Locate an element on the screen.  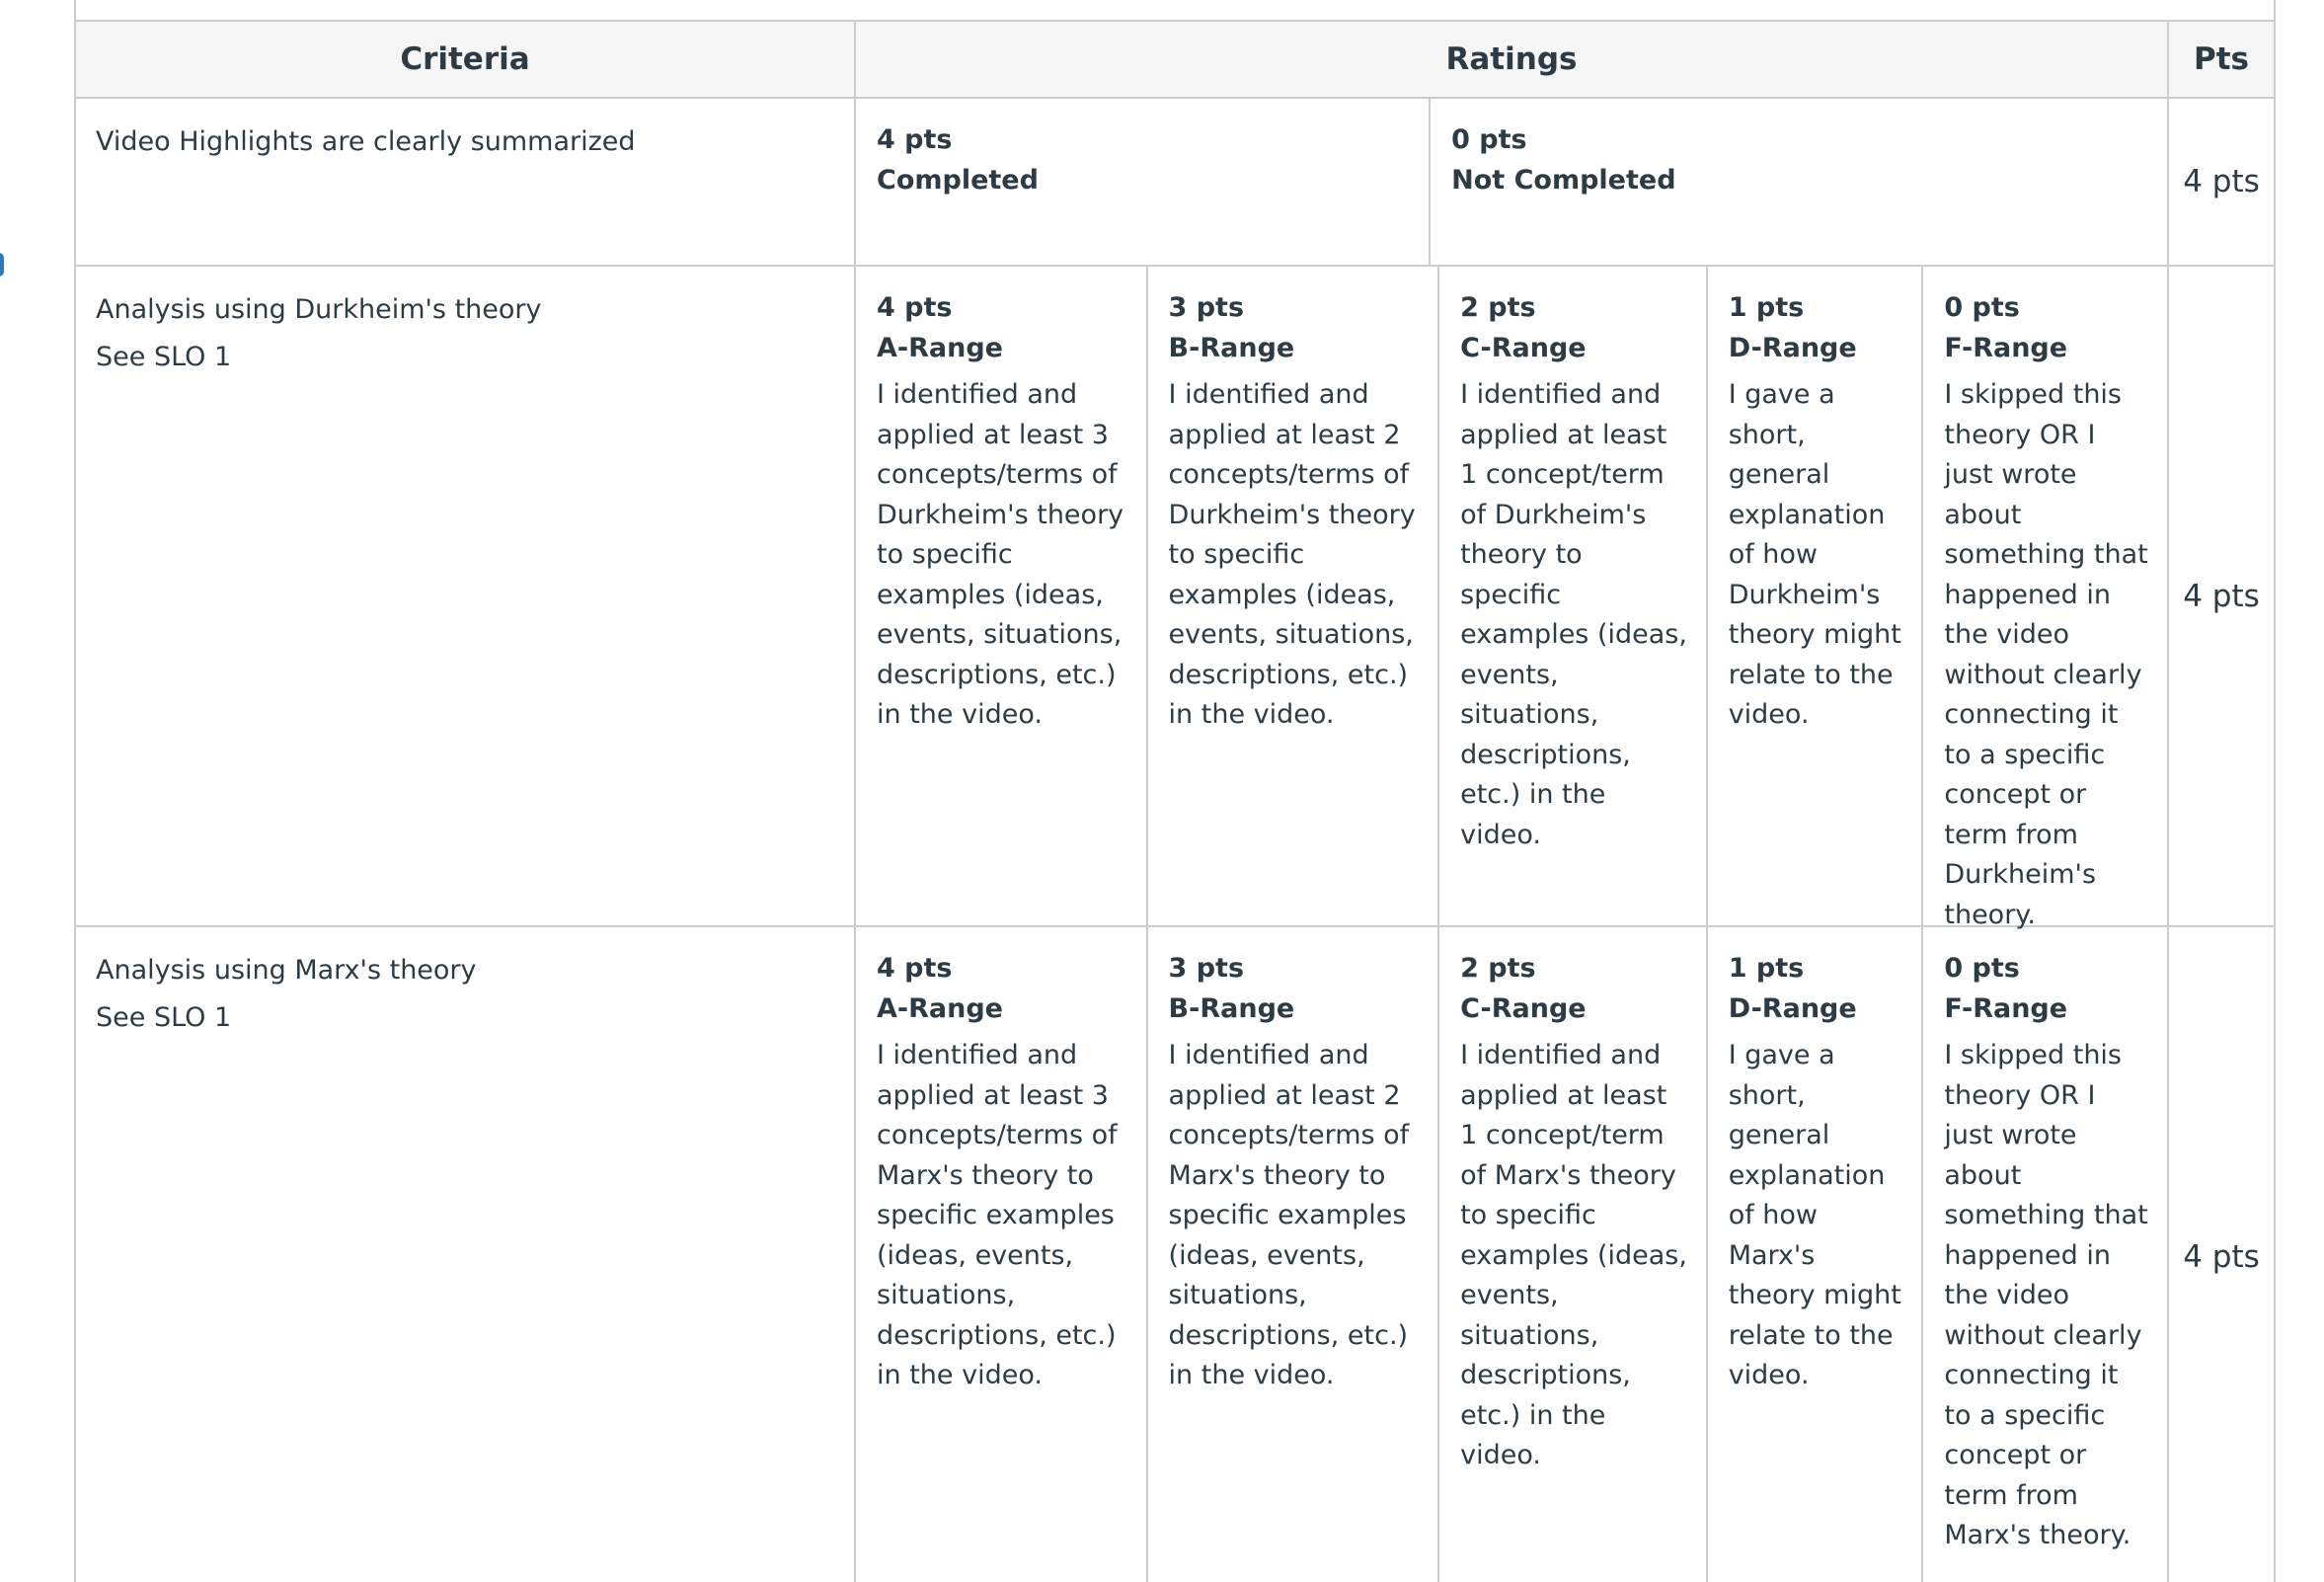
rubric-header-row: Criteria Ratings Pts is located at coordinates (1175, 59).